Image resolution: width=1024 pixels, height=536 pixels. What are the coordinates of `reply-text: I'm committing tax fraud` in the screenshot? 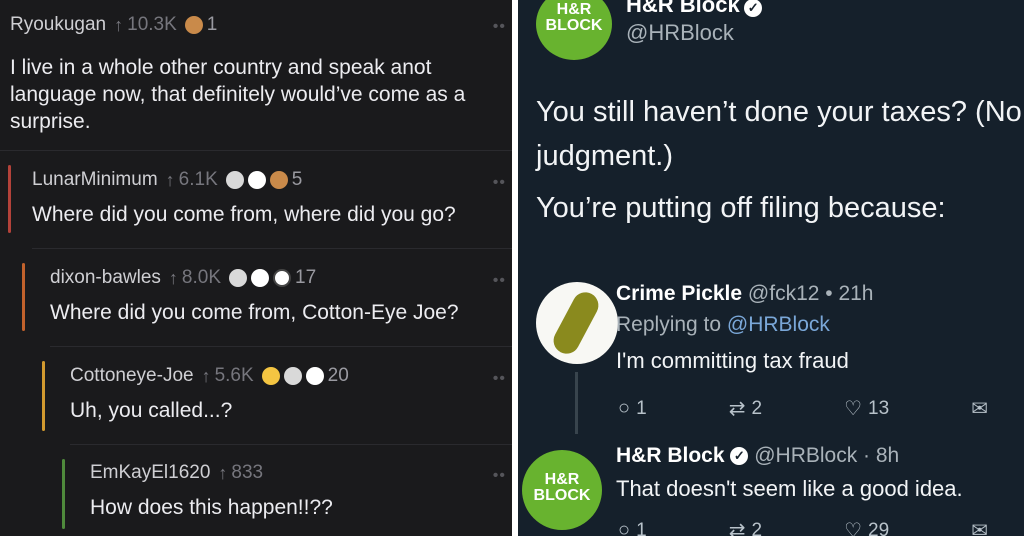 It's located at (732, 360).